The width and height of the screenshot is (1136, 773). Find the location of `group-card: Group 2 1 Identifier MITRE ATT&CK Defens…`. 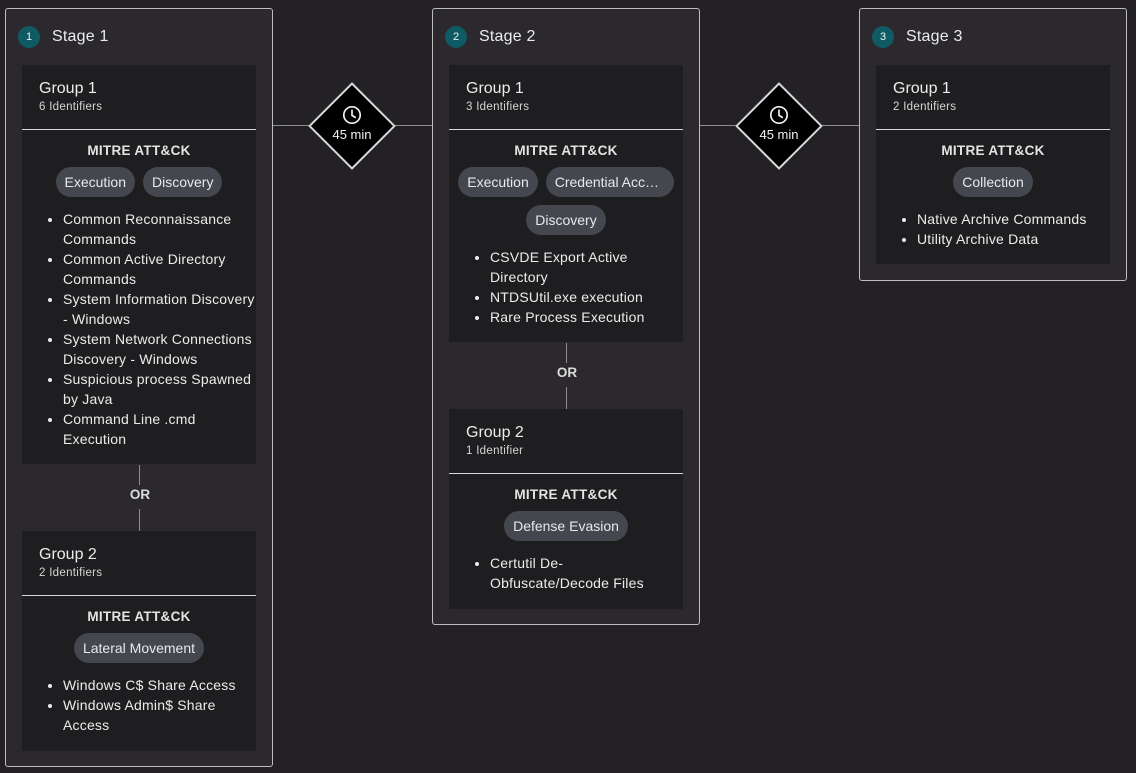

group-card: Group 2 1 Identifier MITRE ATT&CK Defens… is located at coordinates (566, 509).